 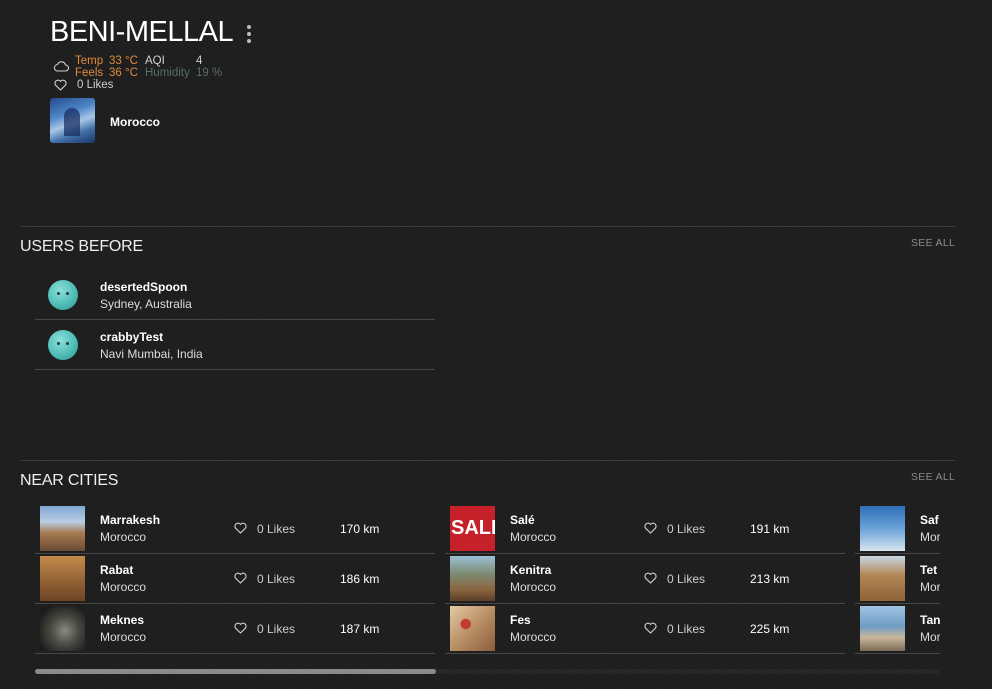 What do you see at coordinates (360, 629) in the screenshot?
I see `city-distance: 187 km` at bounding box center [360, 629].